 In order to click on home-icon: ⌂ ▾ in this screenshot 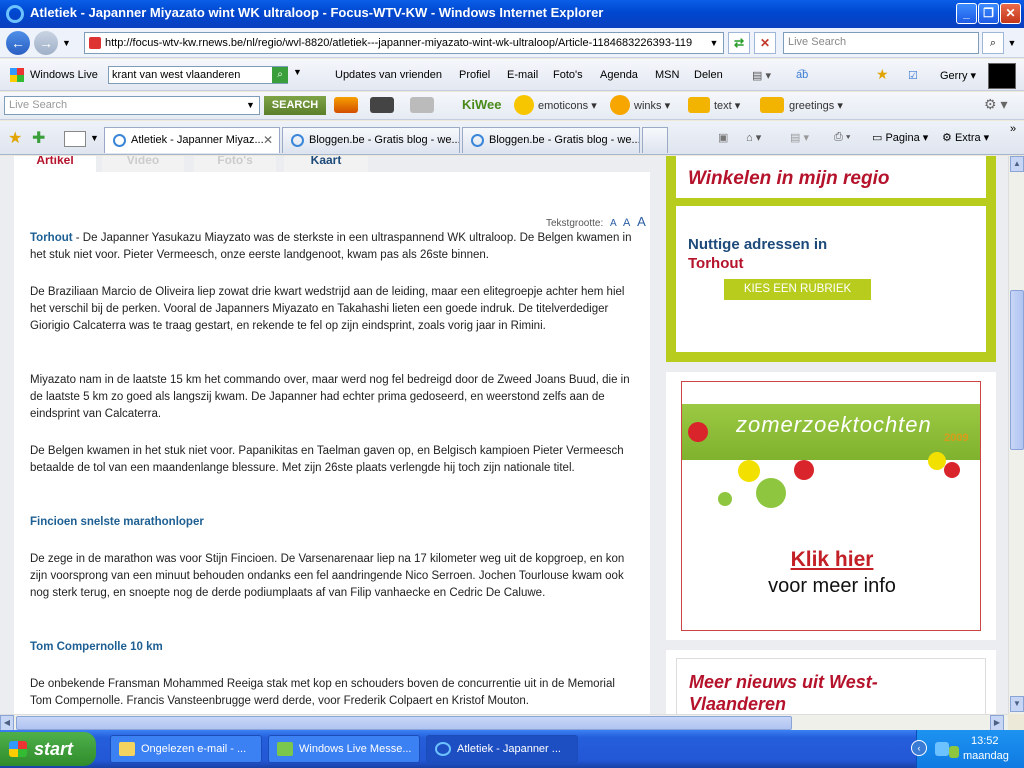, I will do `click(753, 137)`.